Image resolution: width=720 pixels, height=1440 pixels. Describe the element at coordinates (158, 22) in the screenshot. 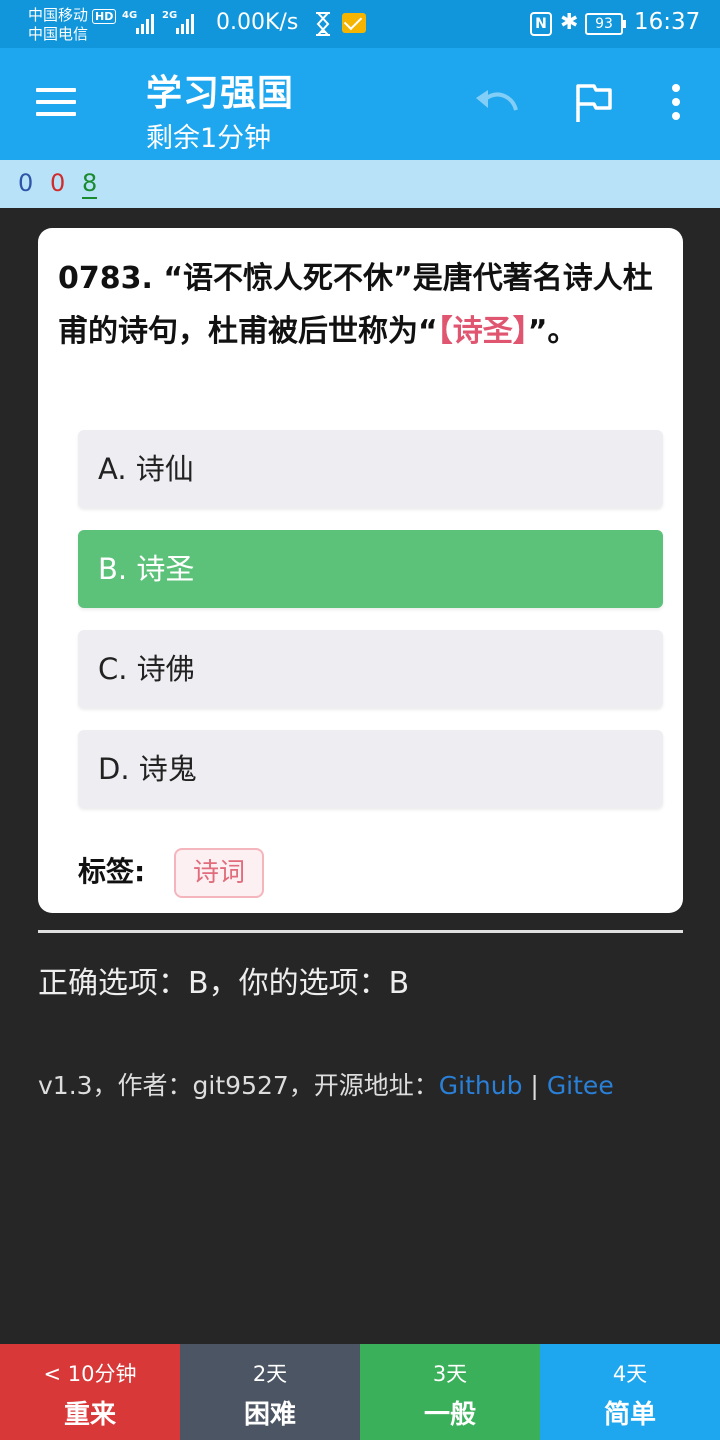

I see `signal-icon: 4G 2G` at that location.